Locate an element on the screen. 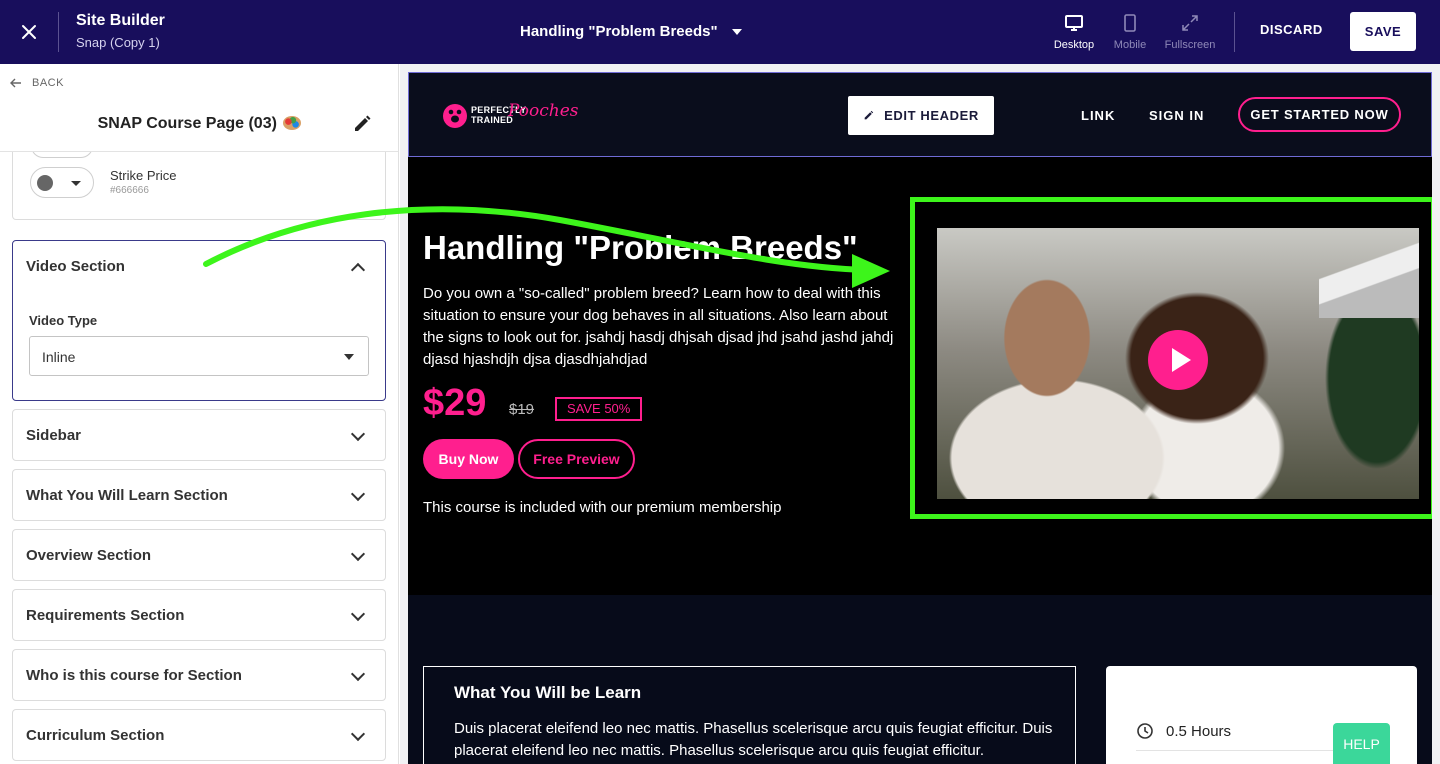 Image resolution: width=1440 pixels, height=764 pixels. view-mobile-button: Mobile is located at coordinates (1130, 34).